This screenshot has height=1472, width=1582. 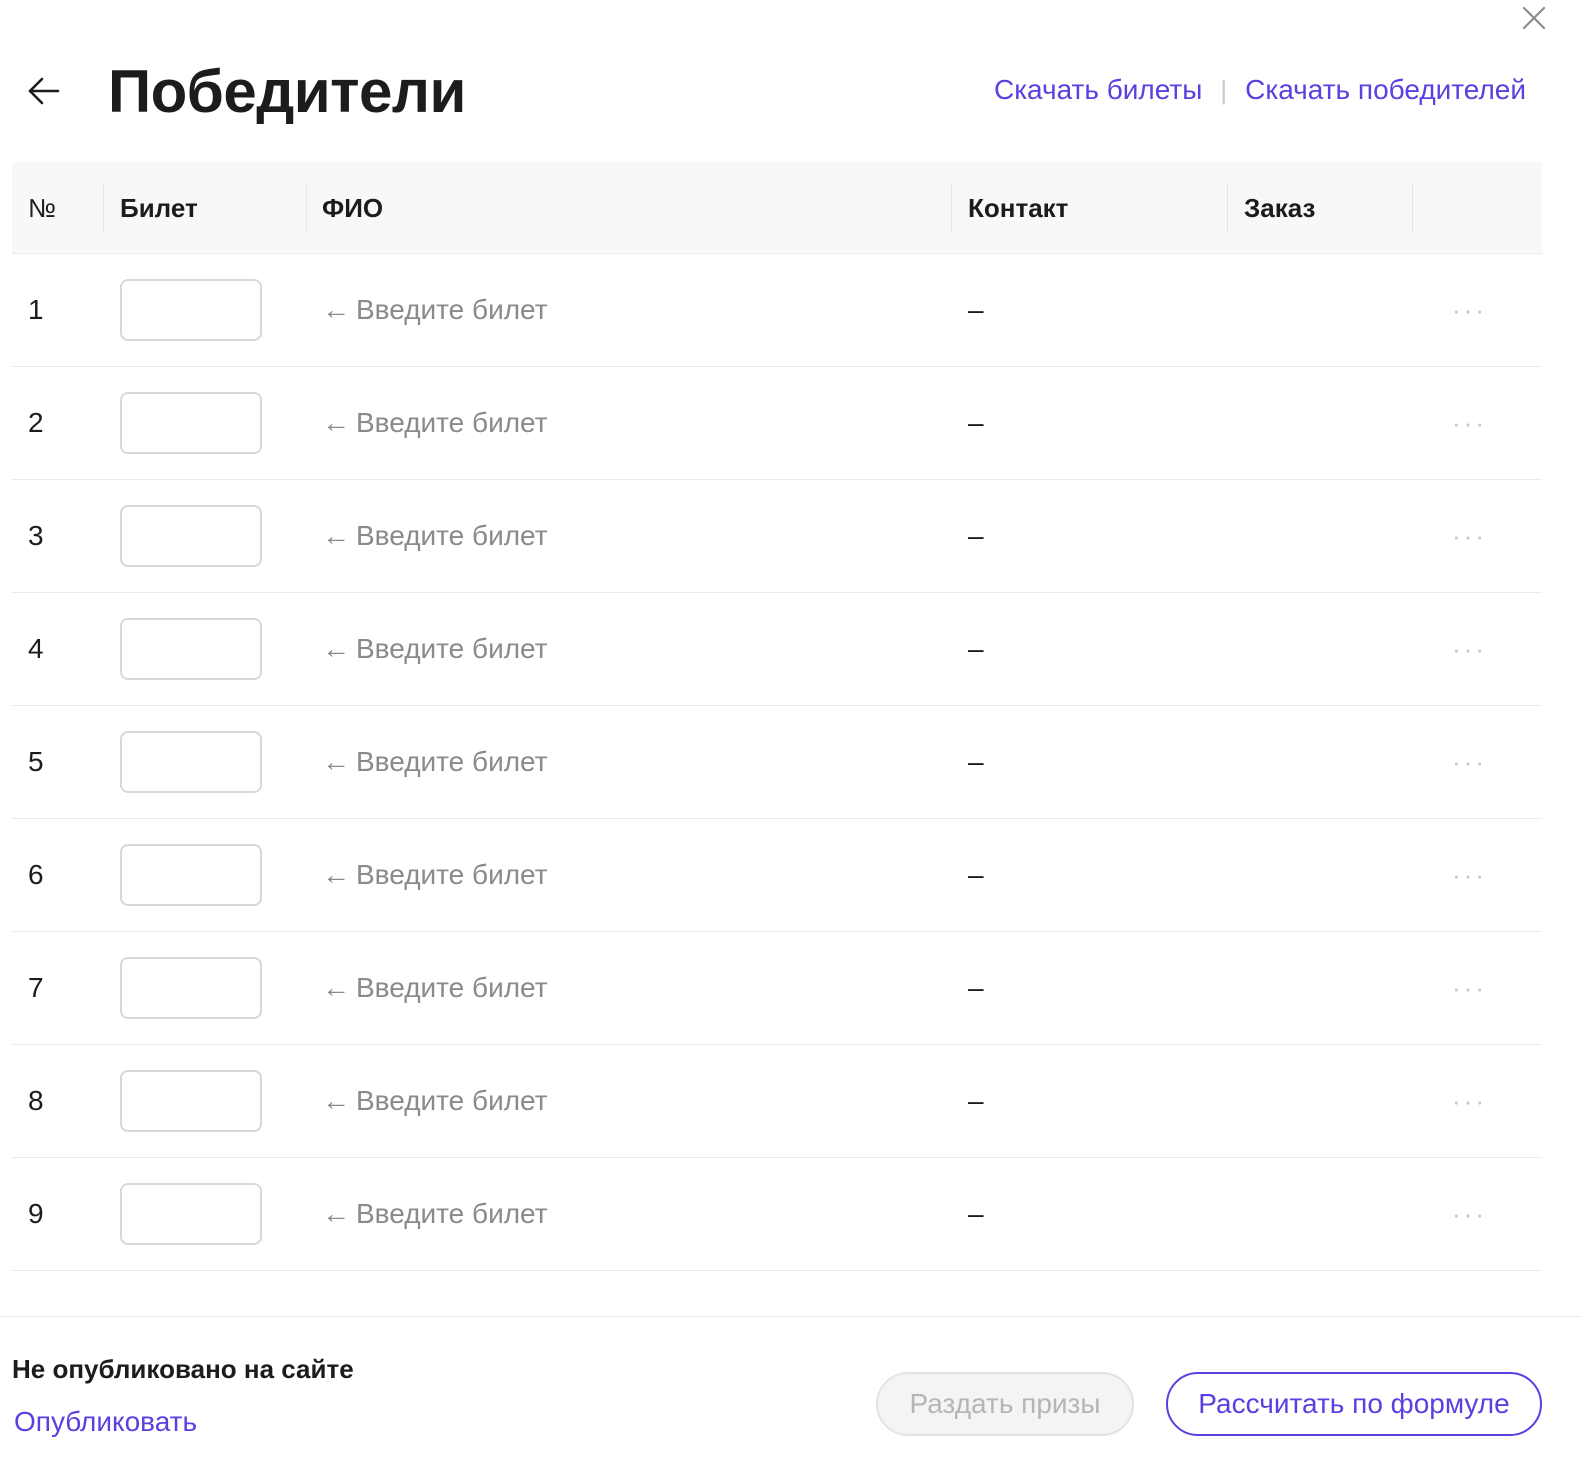 I want to click on row-number: 1, so click(x=36, y=309).